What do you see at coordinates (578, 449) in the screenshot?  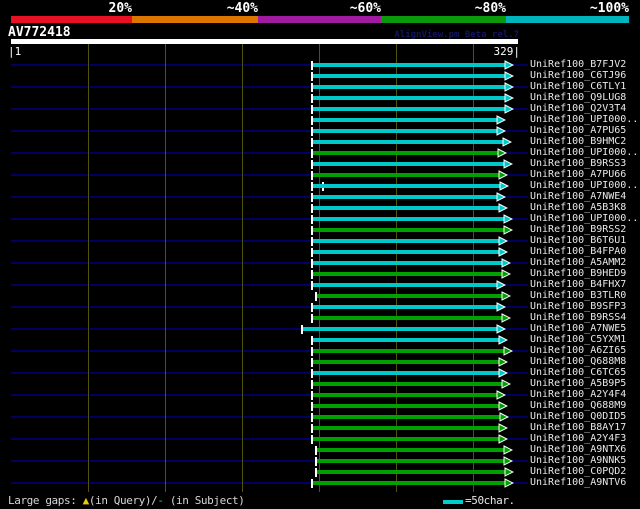 I see `hit-label: UniRef100_A9NTX6` at bounding box center [578, 449].